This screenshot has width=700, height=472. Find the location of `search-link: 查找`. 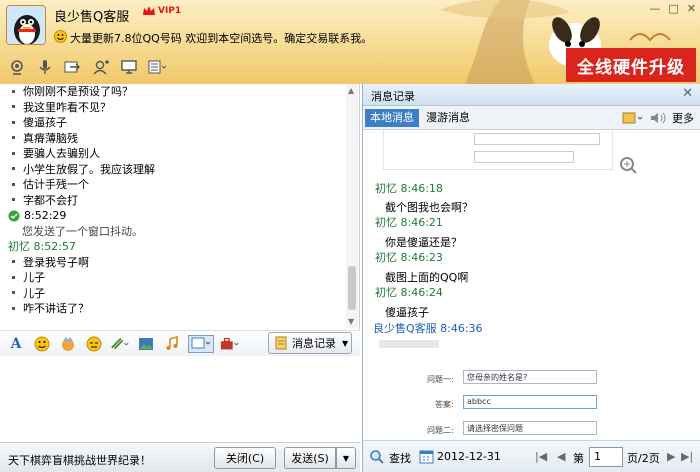

search-link: 查找 is located at coordinates (400, 458).